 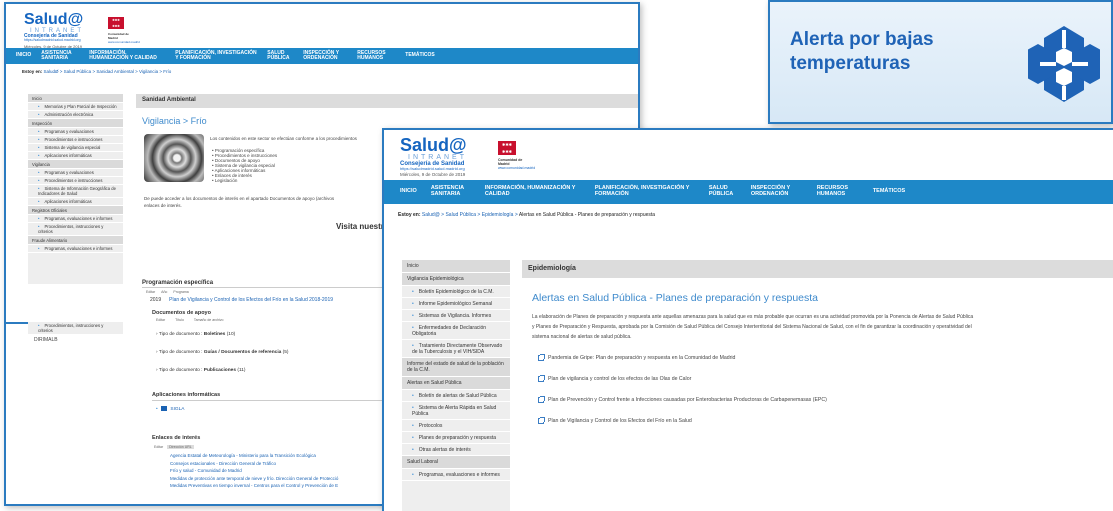 What do you see at coordinates (456, 462) in the screenshot?
I see `sidebar-item: Salud Laboral` at bounding box center [456, 462].